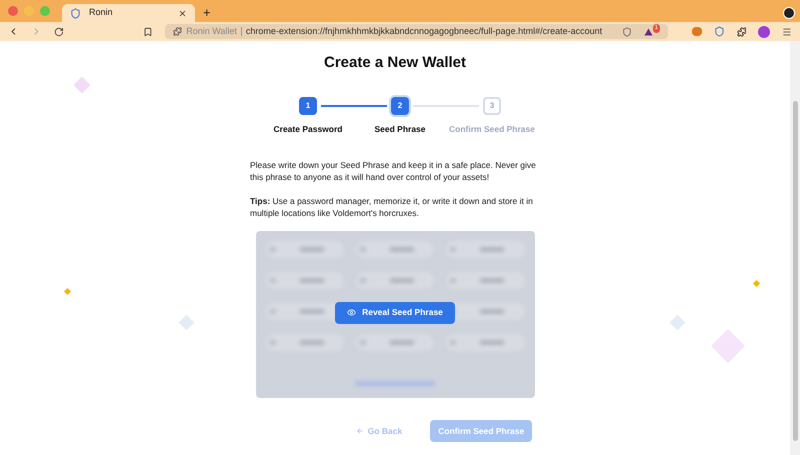  Describe the element at coordinates (308, 129) in the screenshot. I see `step-label: Create Password` at that location.